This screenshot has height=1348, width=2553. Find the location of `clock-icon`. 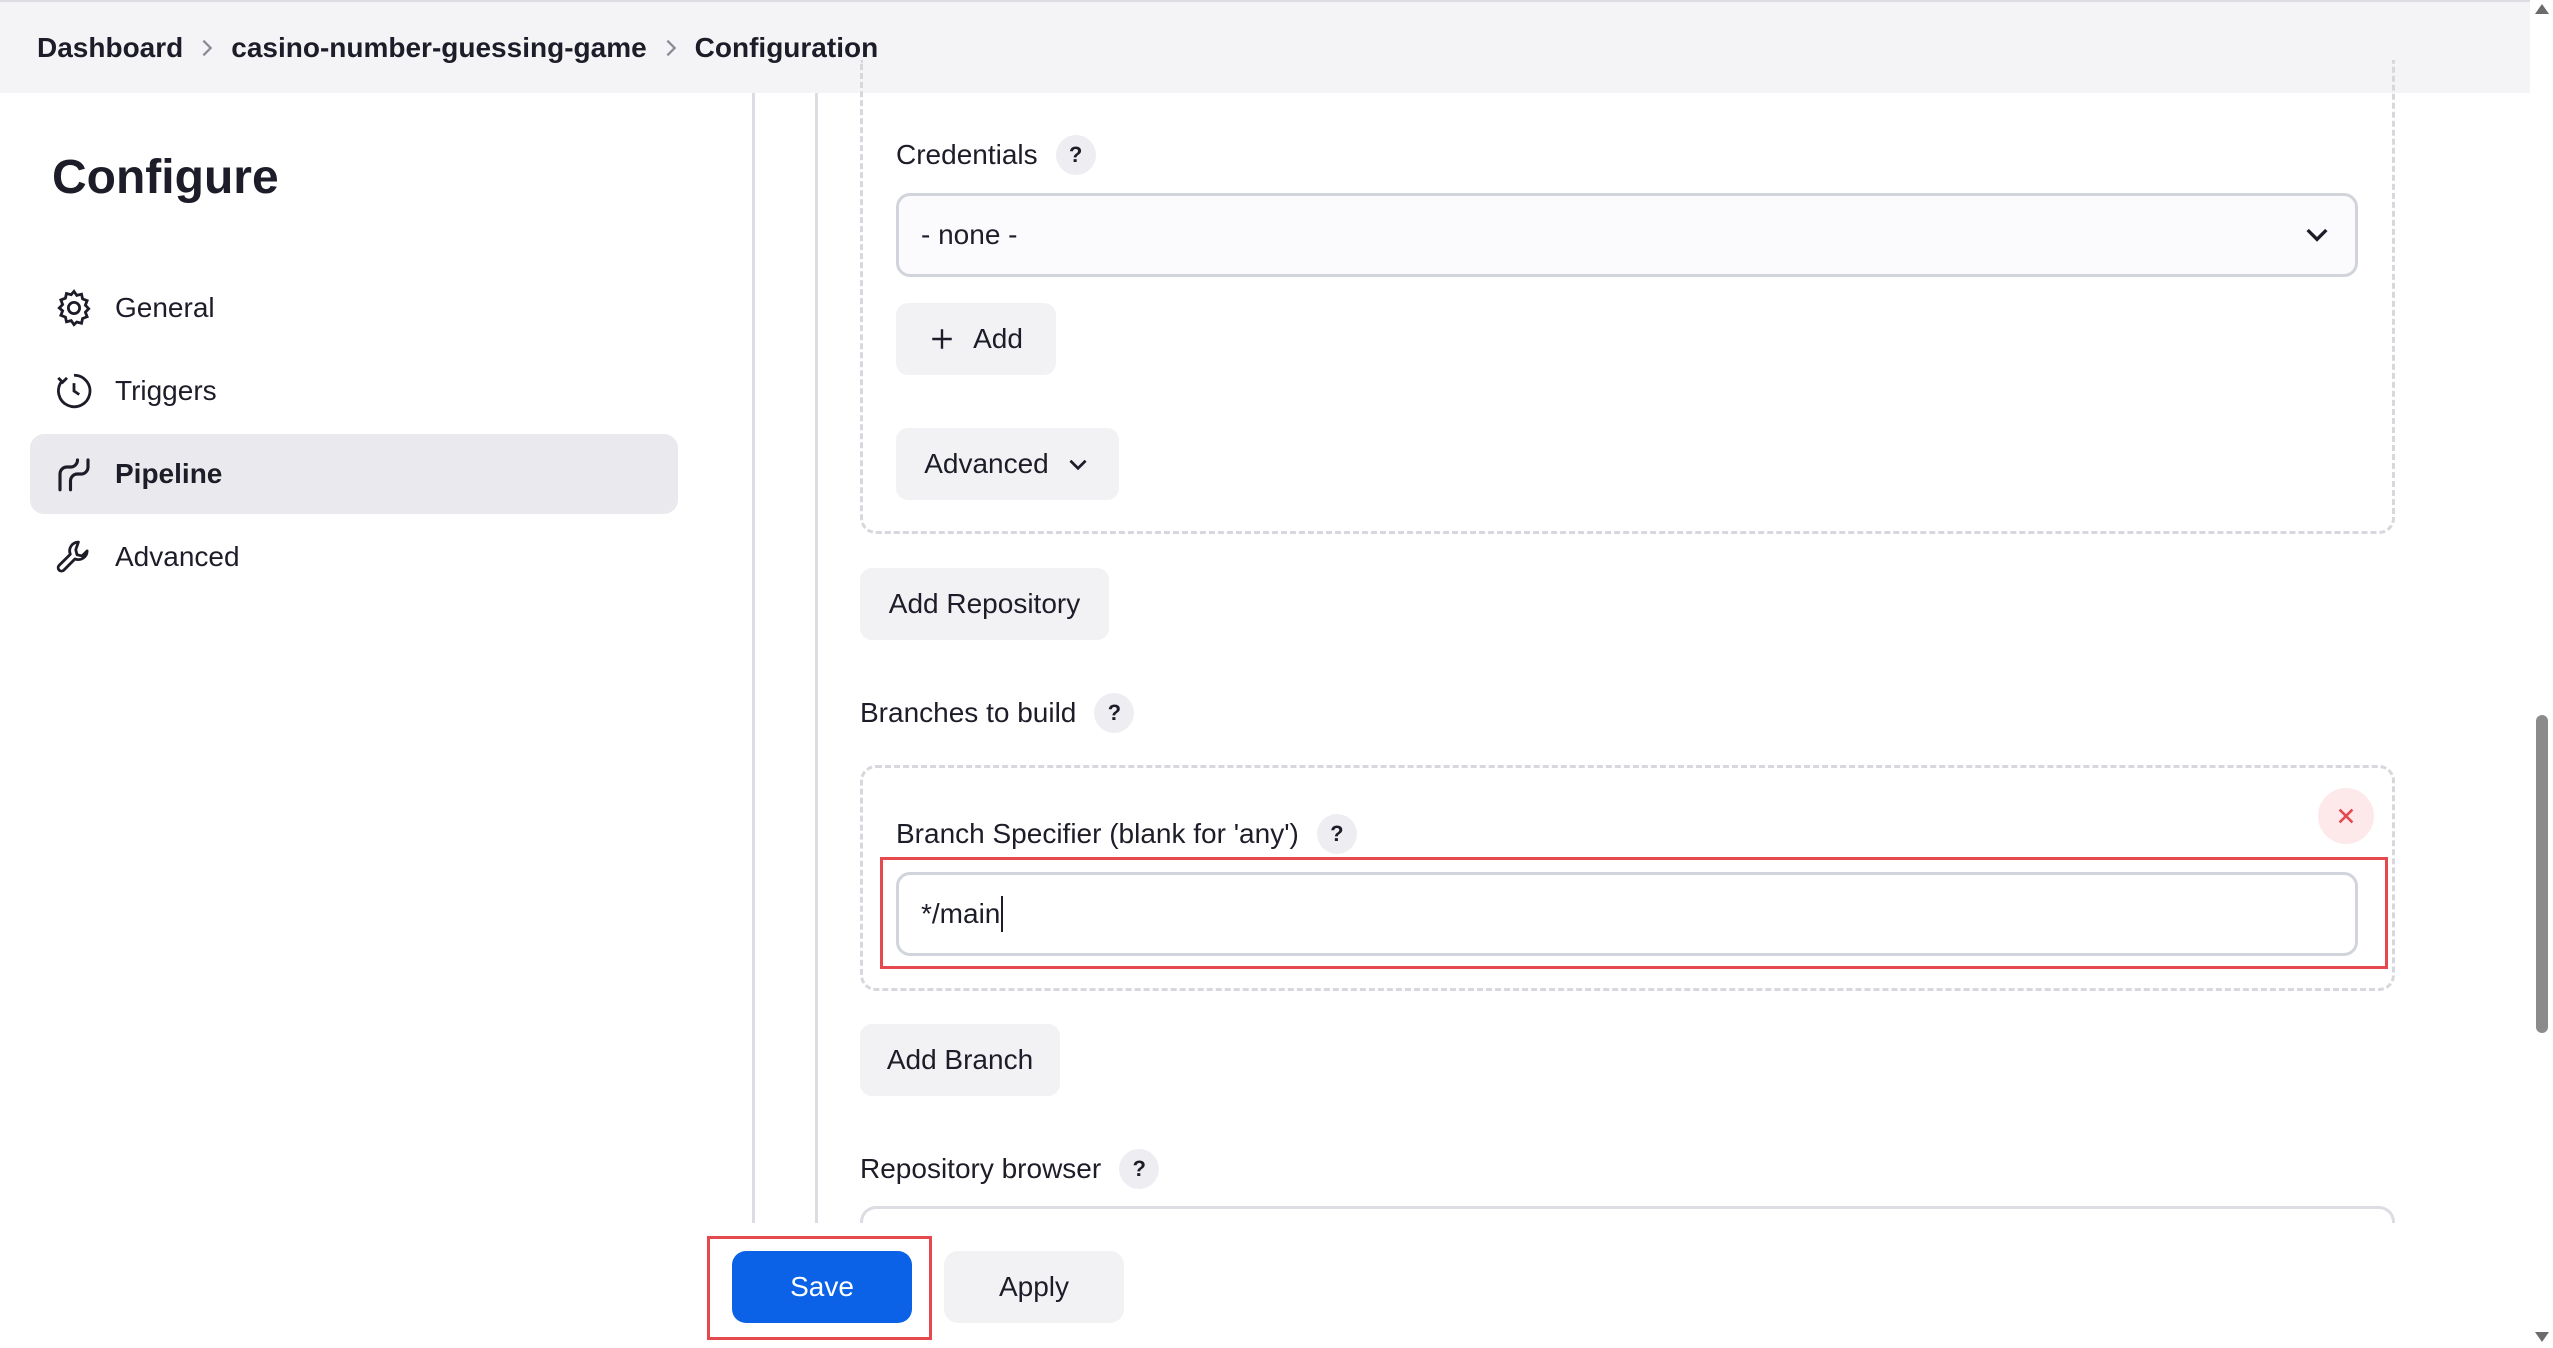

clock-icon is located at coordinates (74, 391).